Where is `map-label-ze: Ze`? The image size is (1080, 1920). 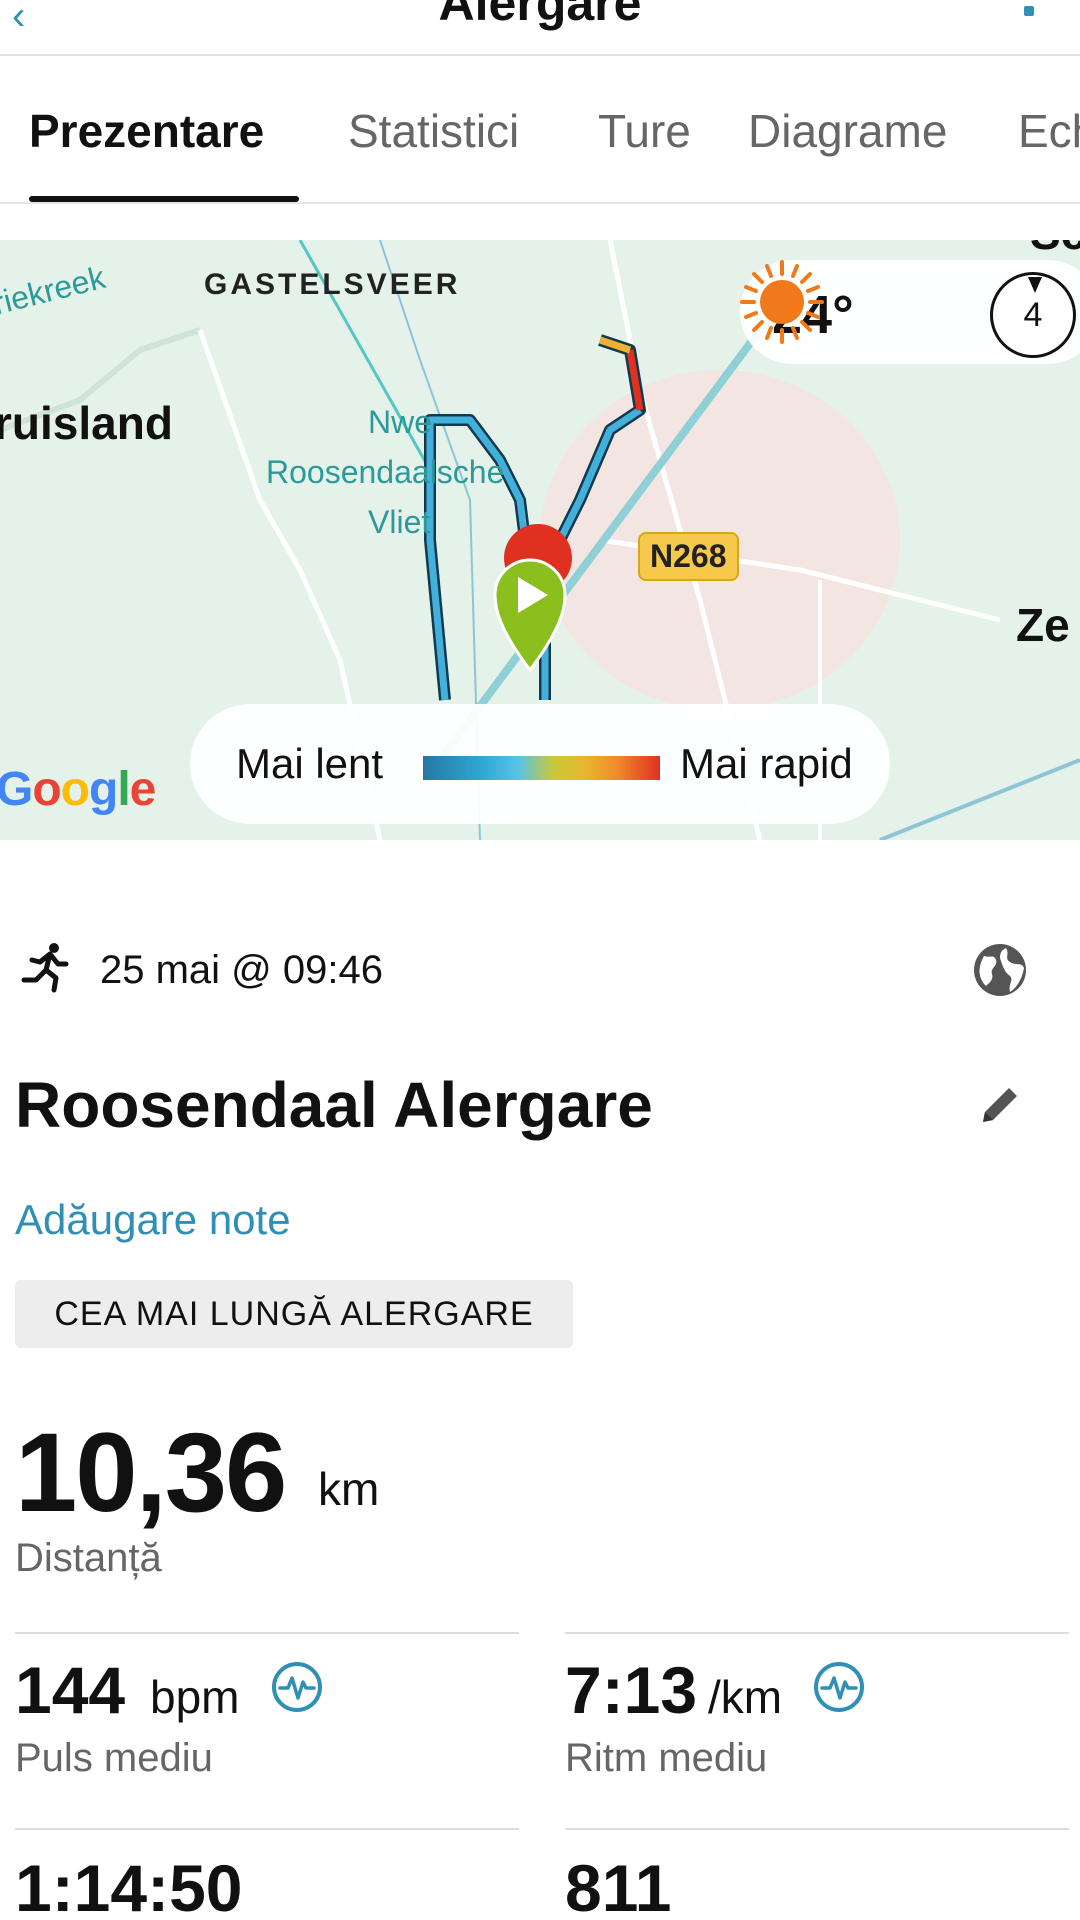 map-label-ze: Ze is located at coordinates (1043, 625).